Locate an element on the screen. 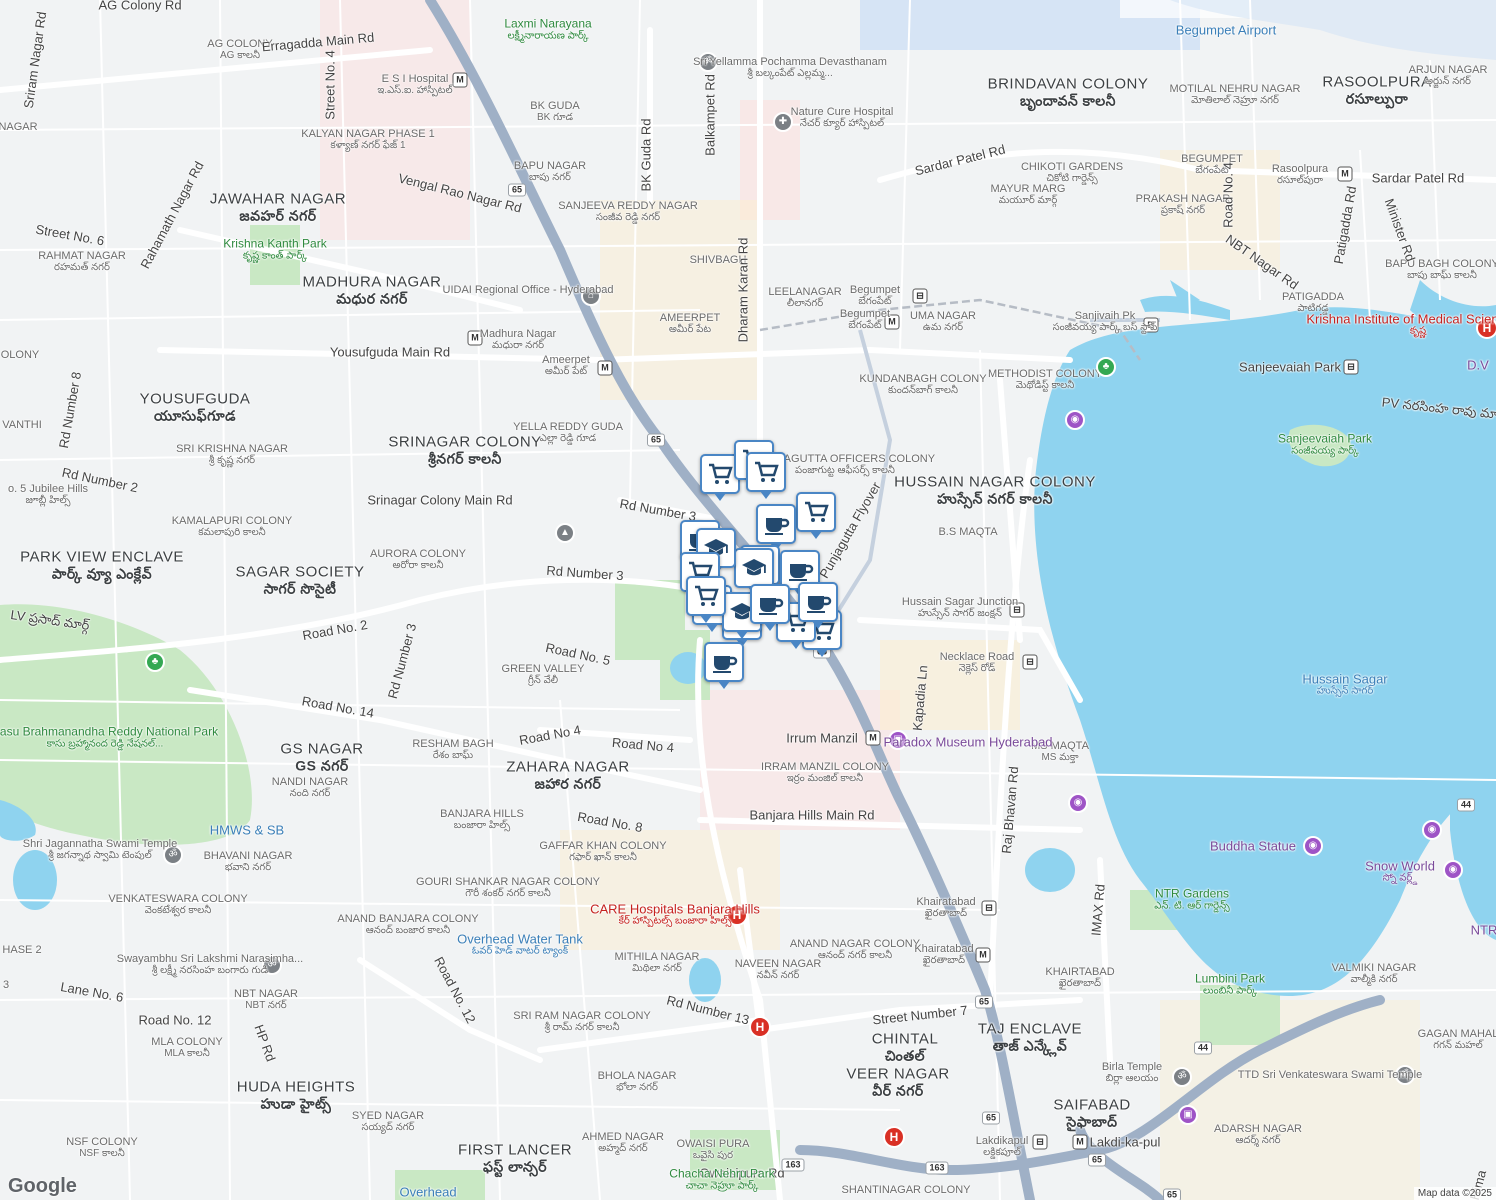  place-nsf-colony: NSF COLONY NSF కాలనీ is located at coordinates (102, 1147).